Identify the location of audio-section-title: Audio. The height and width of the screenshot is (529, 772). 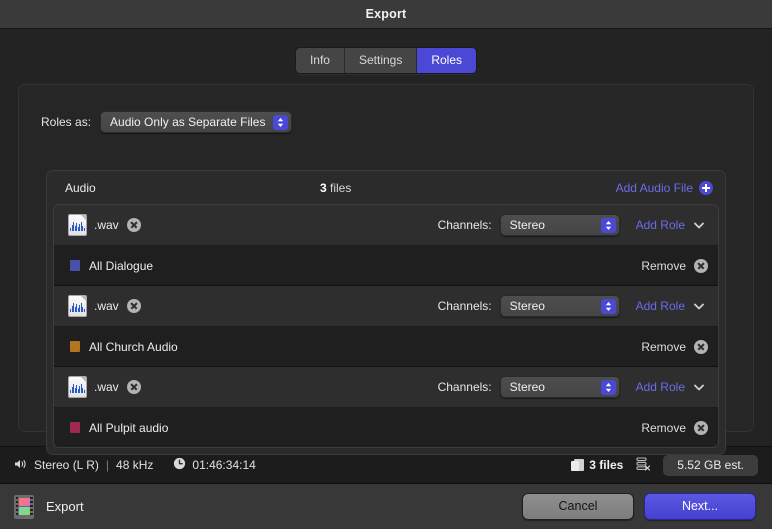
(80, 187).